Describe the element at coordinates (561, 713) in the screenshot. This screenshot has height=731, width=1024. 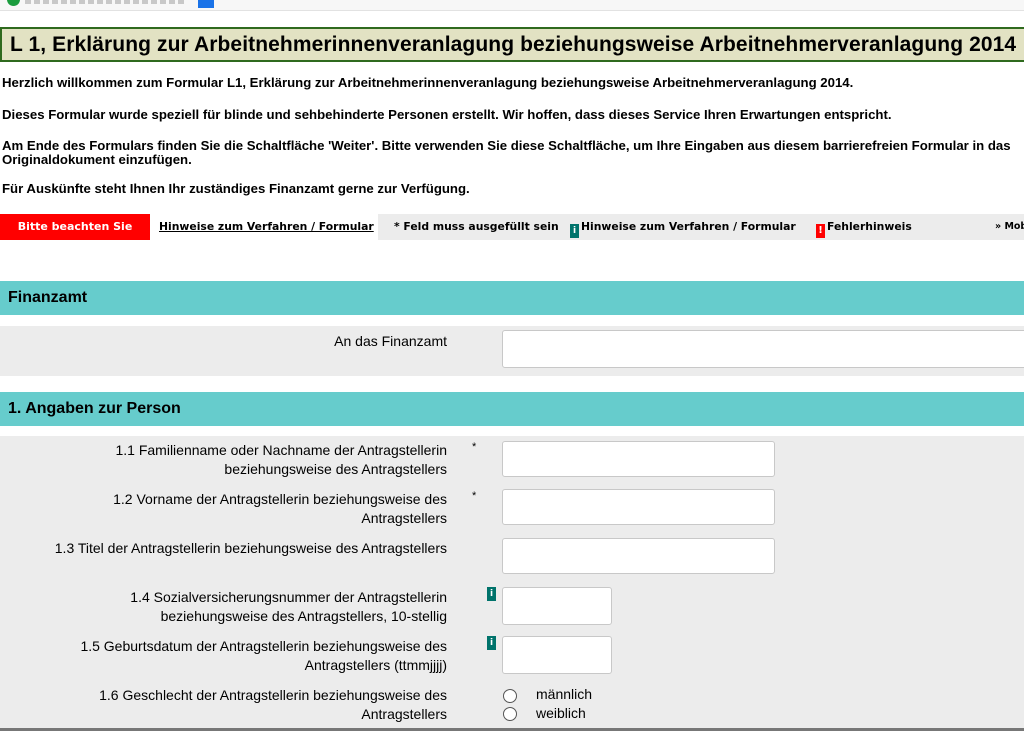
I see `gender-option-female: weiblich` at that location.